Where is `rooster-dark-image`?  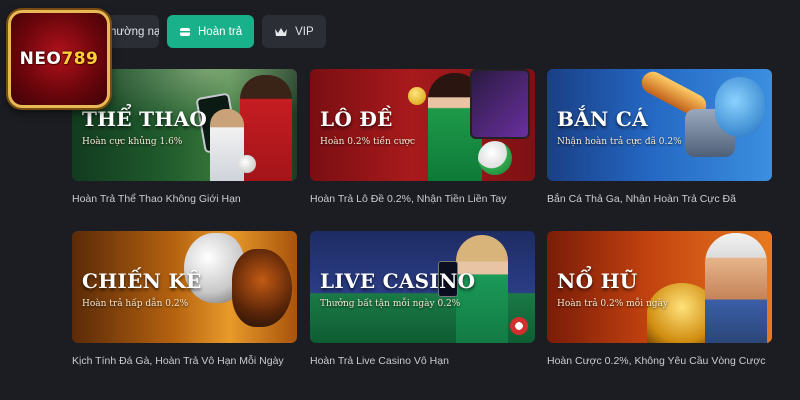 rooster-dark-image is located at coordinates (262, 288).